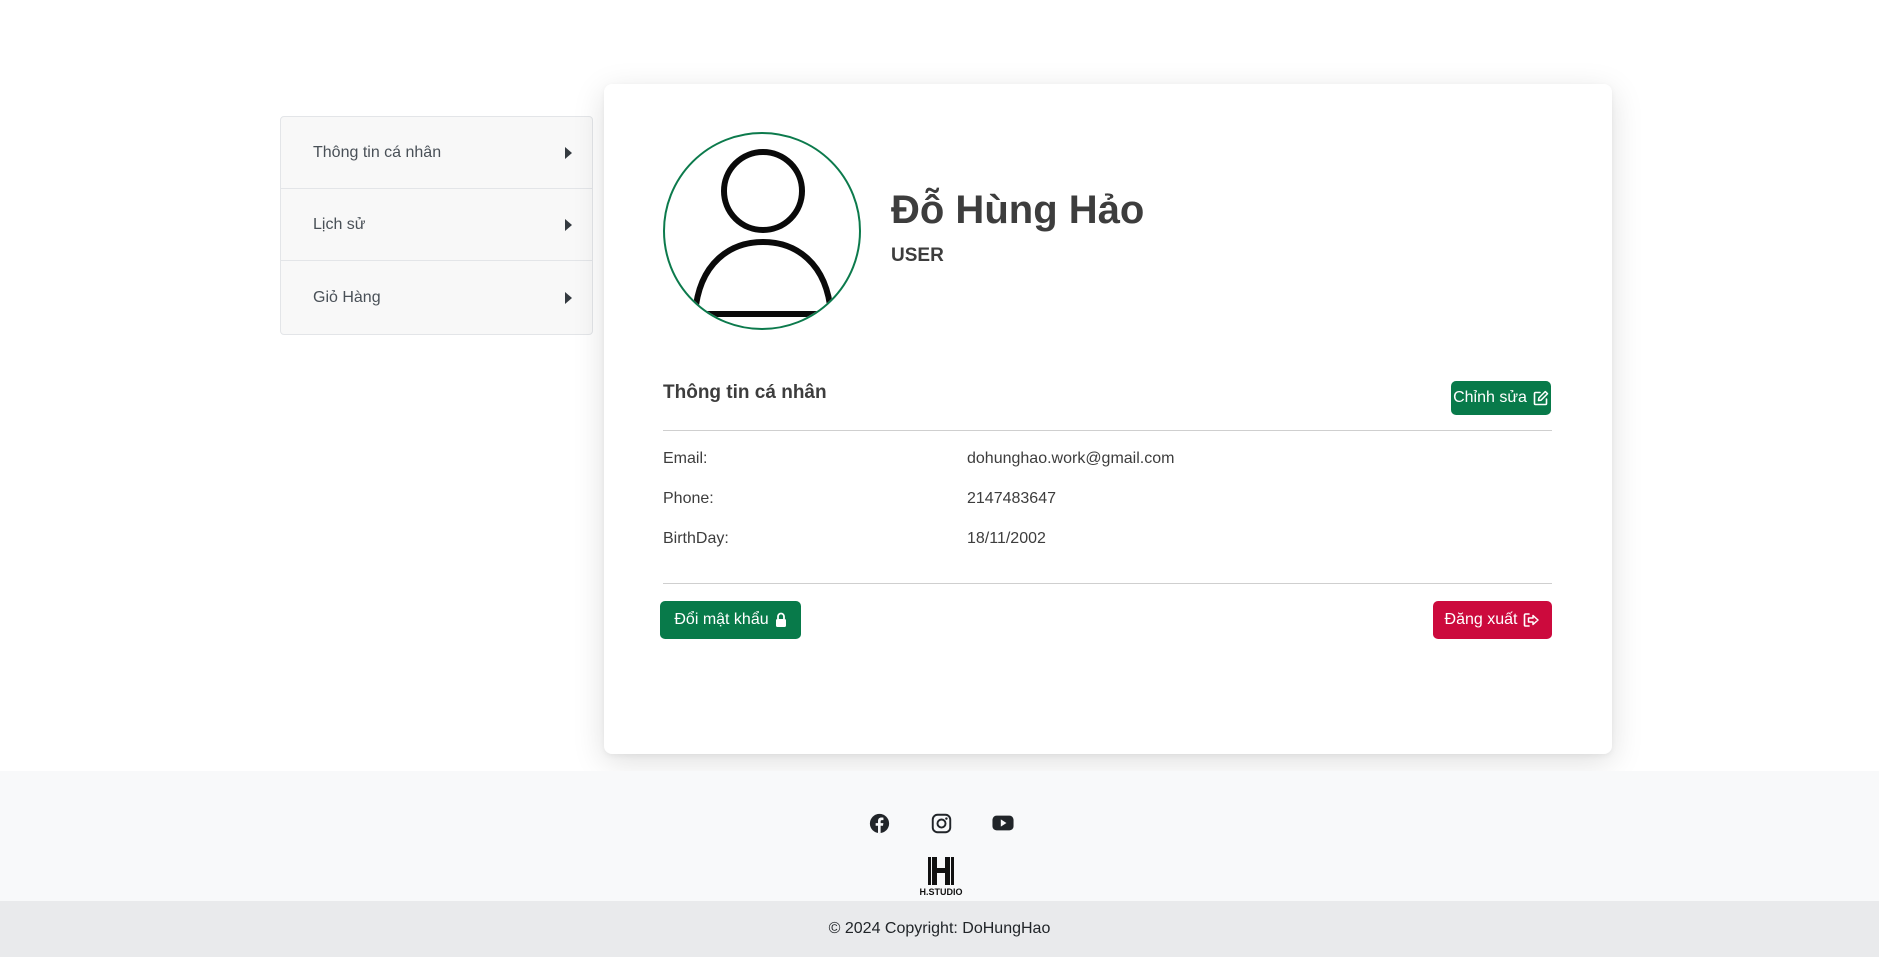 The width and height of the screenshot is (1879, 957). I want to click on instagram-icon, so click(941, 823).